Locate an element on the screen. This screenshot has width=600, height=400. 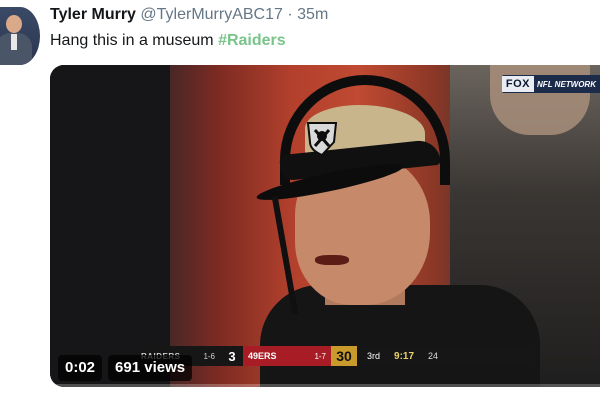
hashtag-link: #Raiders is located at coordinates (252, 40).